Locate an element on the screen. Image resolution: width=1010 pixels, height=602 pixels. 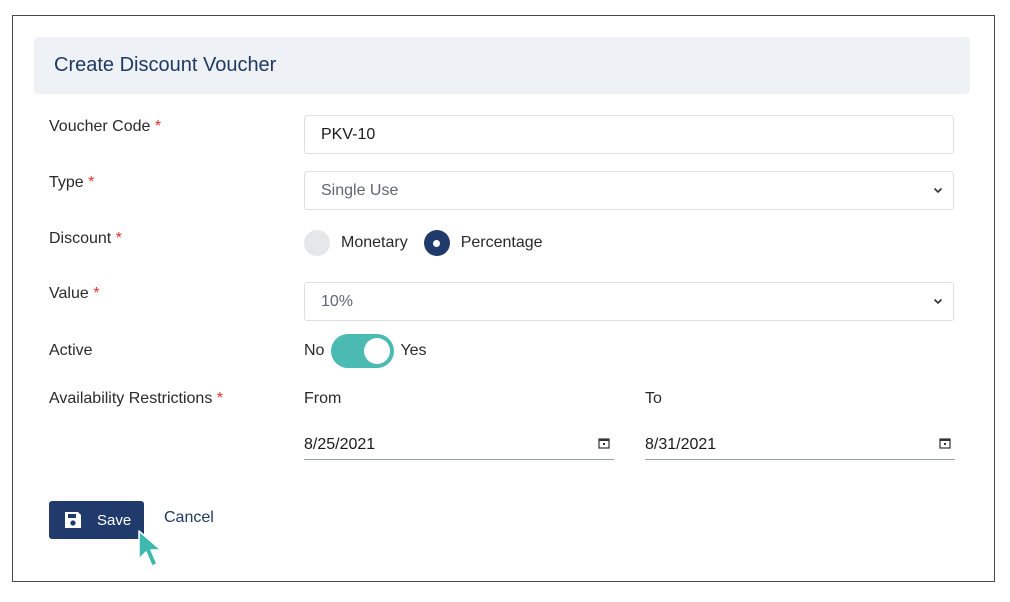
toggle-off-label: No is located at coordinates (314, 350).